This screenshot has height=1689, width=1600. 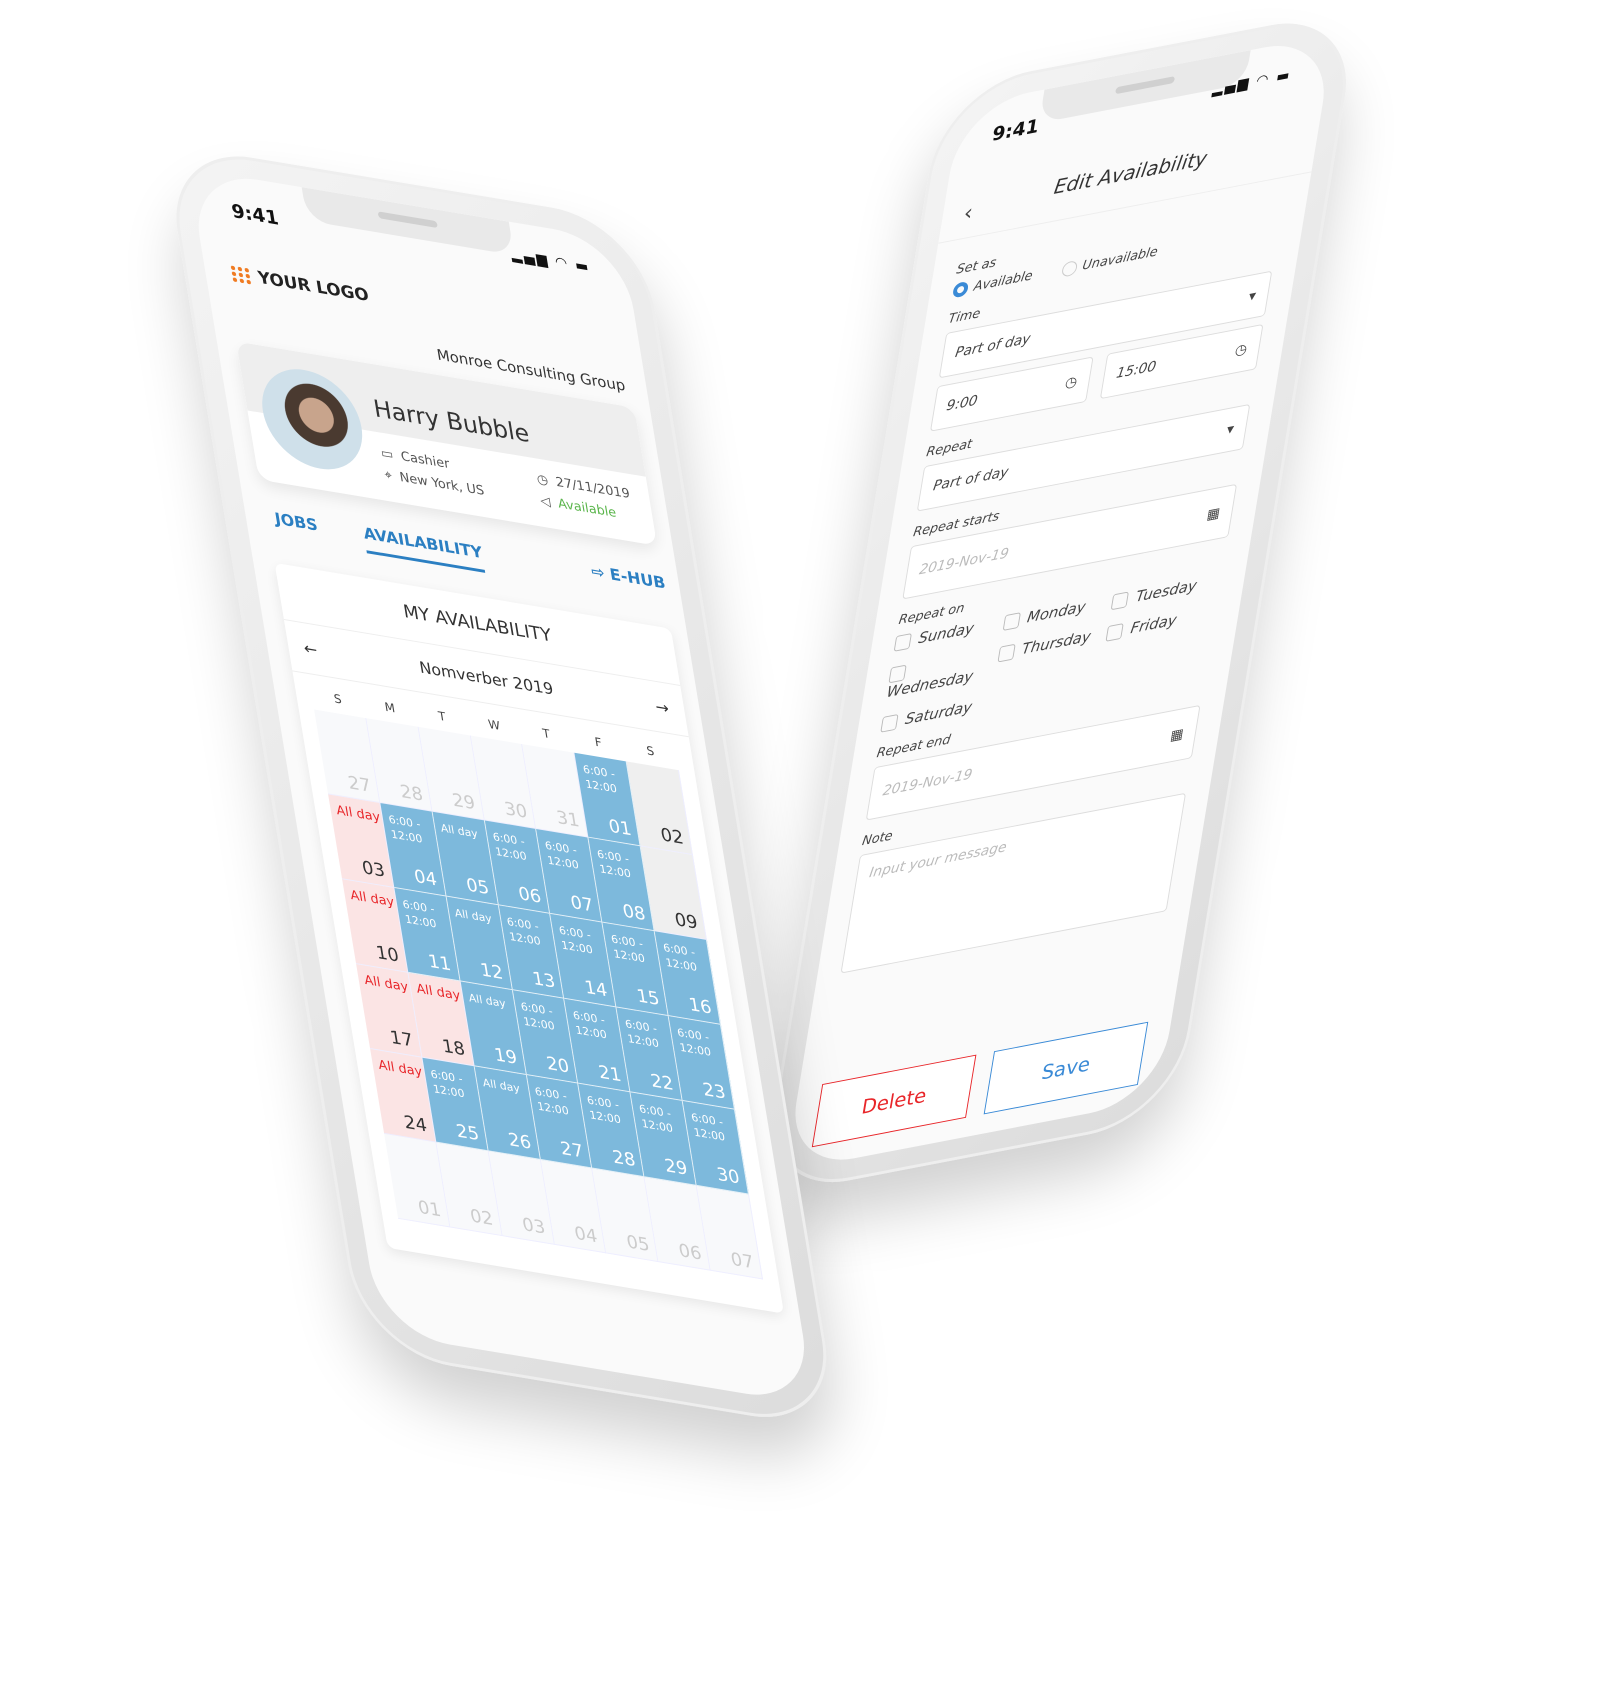 What do you see at coordinates (1153, 624) in the screenshot?
I see `checkbox-label: Friday` at bounding box center [1153, 624].